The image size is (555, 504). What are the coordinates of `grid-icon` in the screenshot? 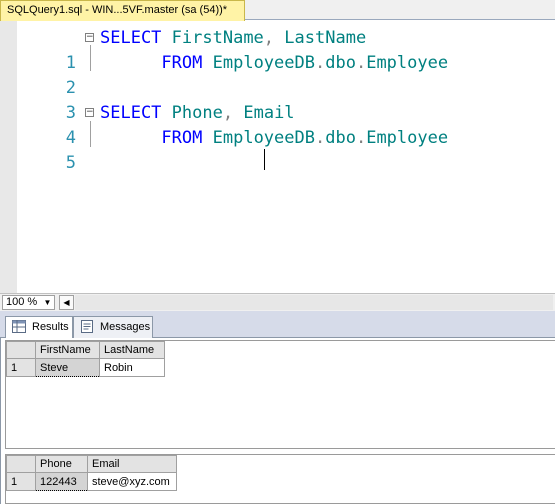 It's located at (19, 326).